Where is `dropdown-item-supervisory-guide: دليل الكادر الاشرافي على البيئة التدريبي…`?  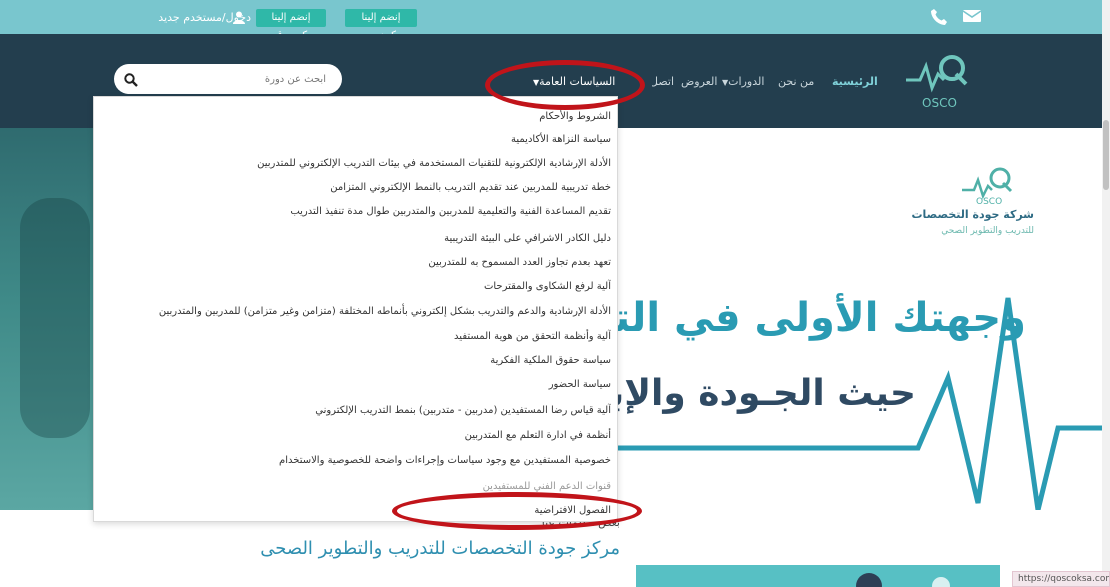
dropdown-item-supervisory-guide: دليل الكادر الاشرافي على البيئة التدريبي… is located at coordinates (351, 239).